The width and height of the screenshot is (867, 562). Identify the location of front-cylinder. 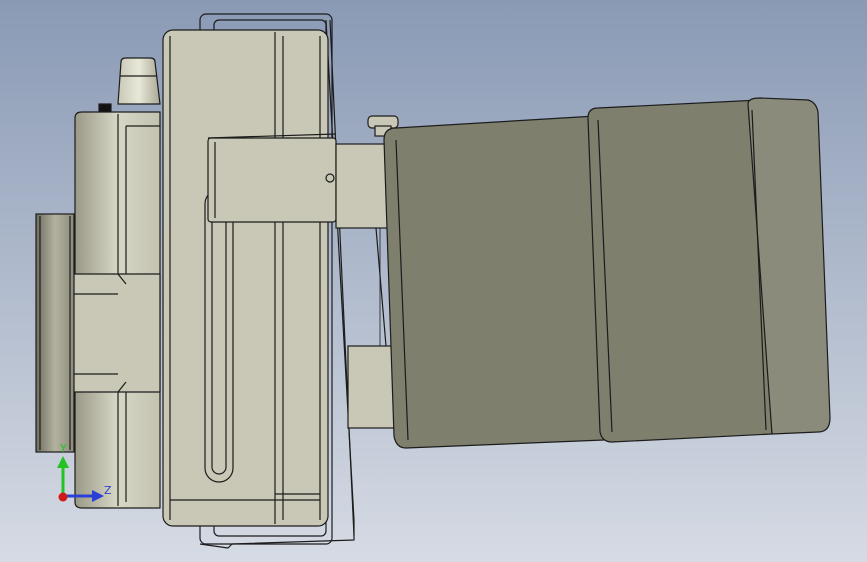
(55, 333).